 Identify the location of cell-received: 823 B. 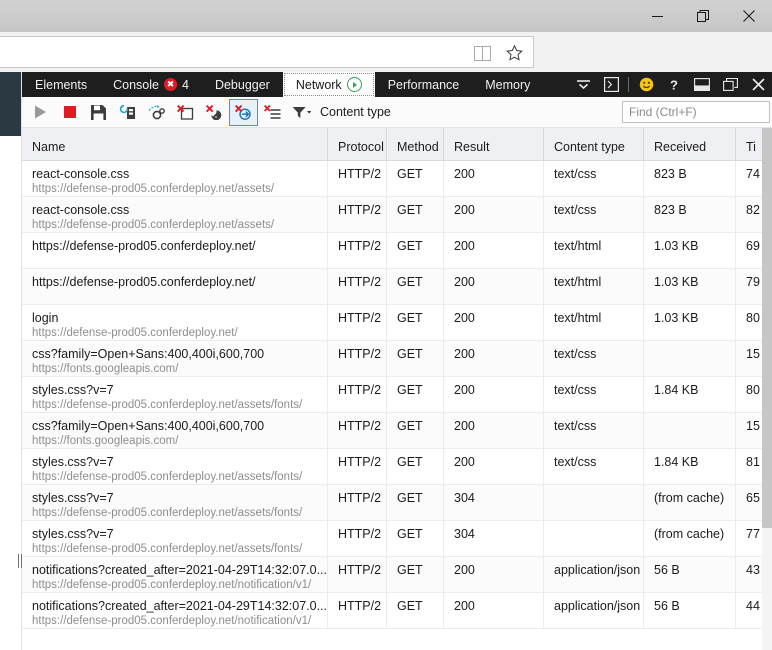
(689, 178).